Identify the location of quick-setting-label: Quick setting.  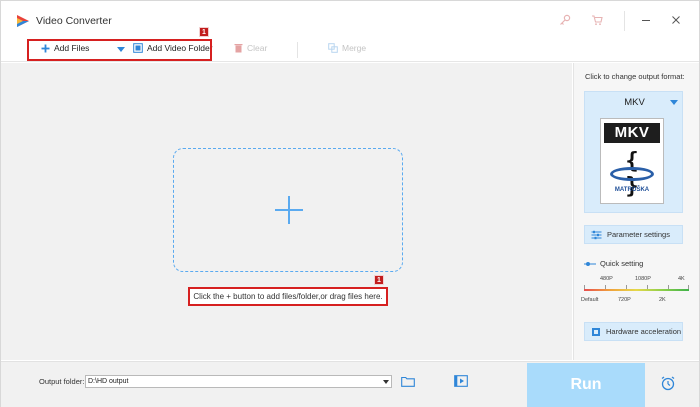
(622, 263).